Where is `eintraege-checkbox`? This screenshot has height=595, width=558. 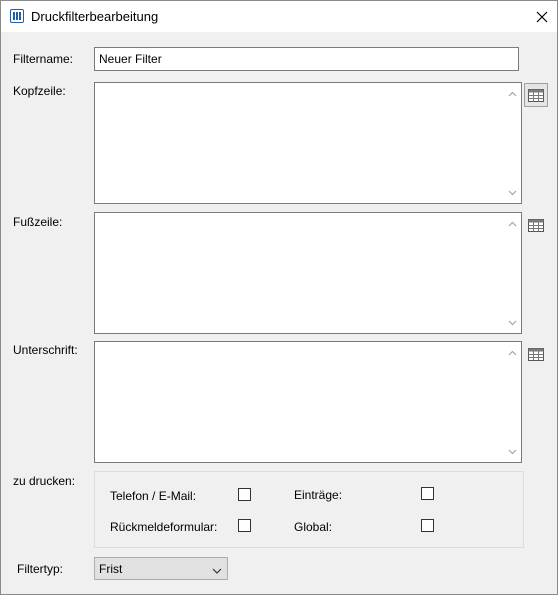
eintraege-checkbox is located at coordinates (427, 493).